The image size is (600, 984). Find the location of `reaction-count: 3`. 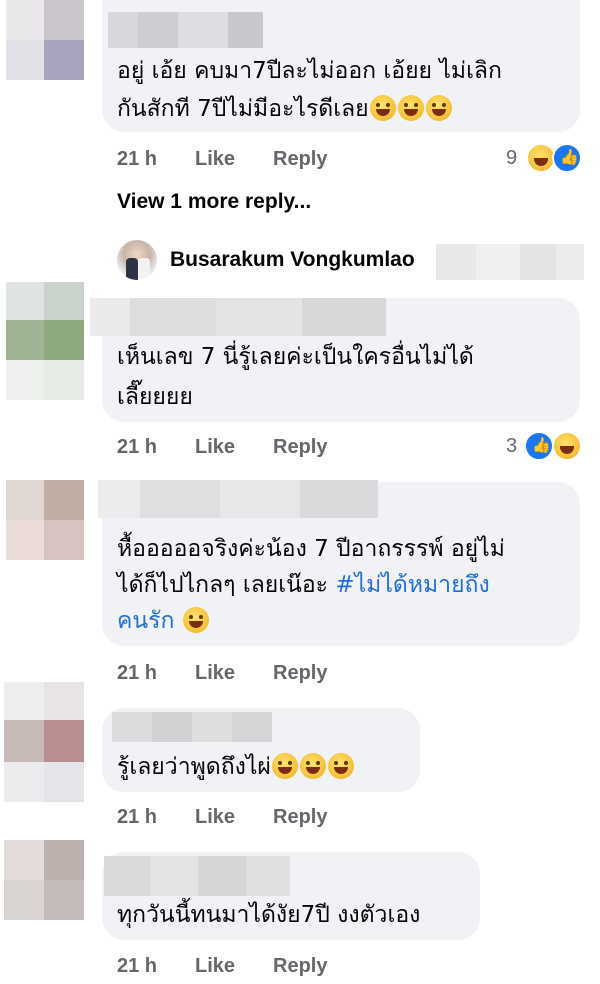

reaction-count: 3 is located at coordinates (511, 446).